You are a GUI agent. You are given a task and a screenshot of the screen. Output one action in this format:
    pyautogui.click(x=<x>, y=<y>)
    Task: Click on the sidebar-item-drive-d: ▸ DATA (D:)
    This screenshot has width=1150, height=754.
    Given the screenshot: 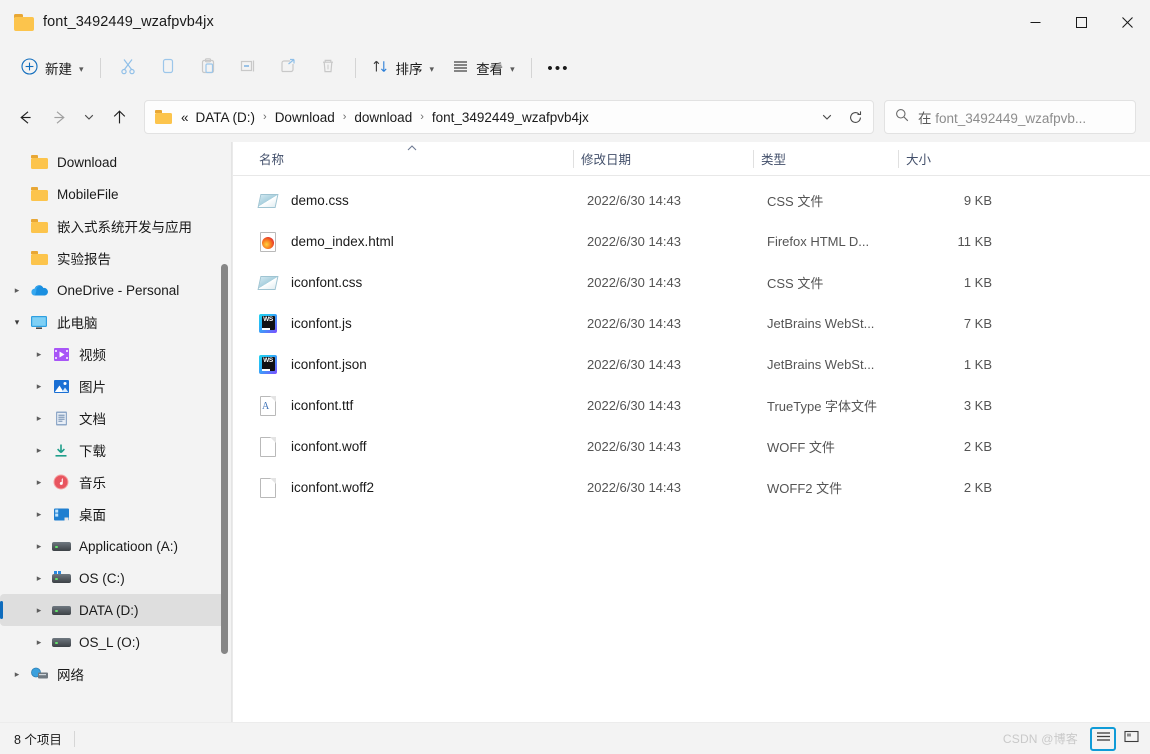 What is the action you would take?
    pyautogui.click(x=113, y=610)
    